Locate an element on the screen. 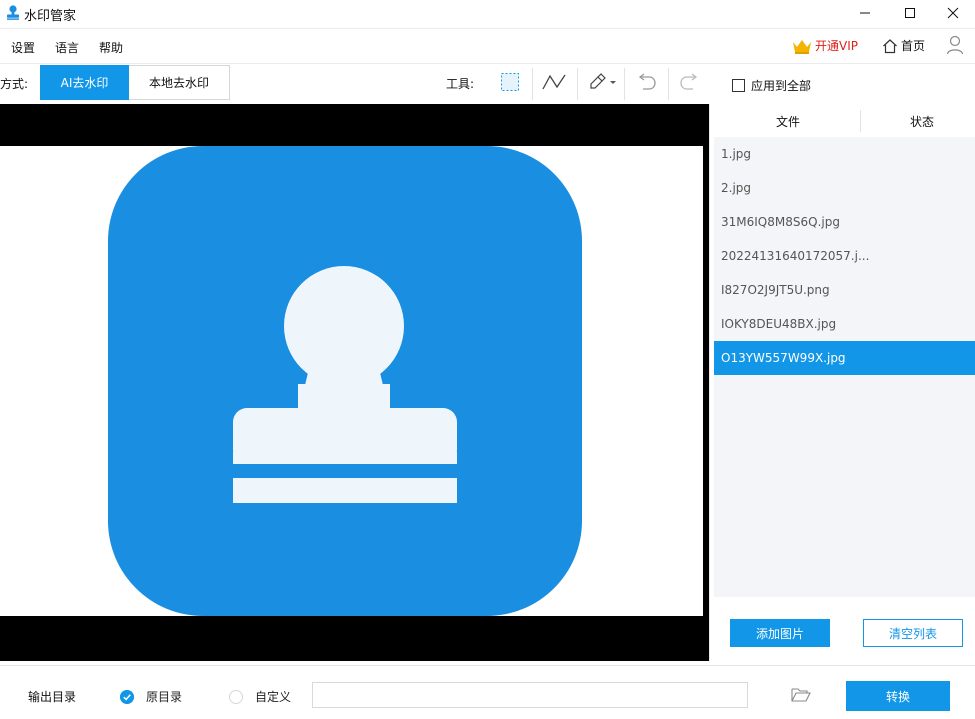 The image size is (975, 719). mode-label: 方式: is located at coordinates (14, 84).